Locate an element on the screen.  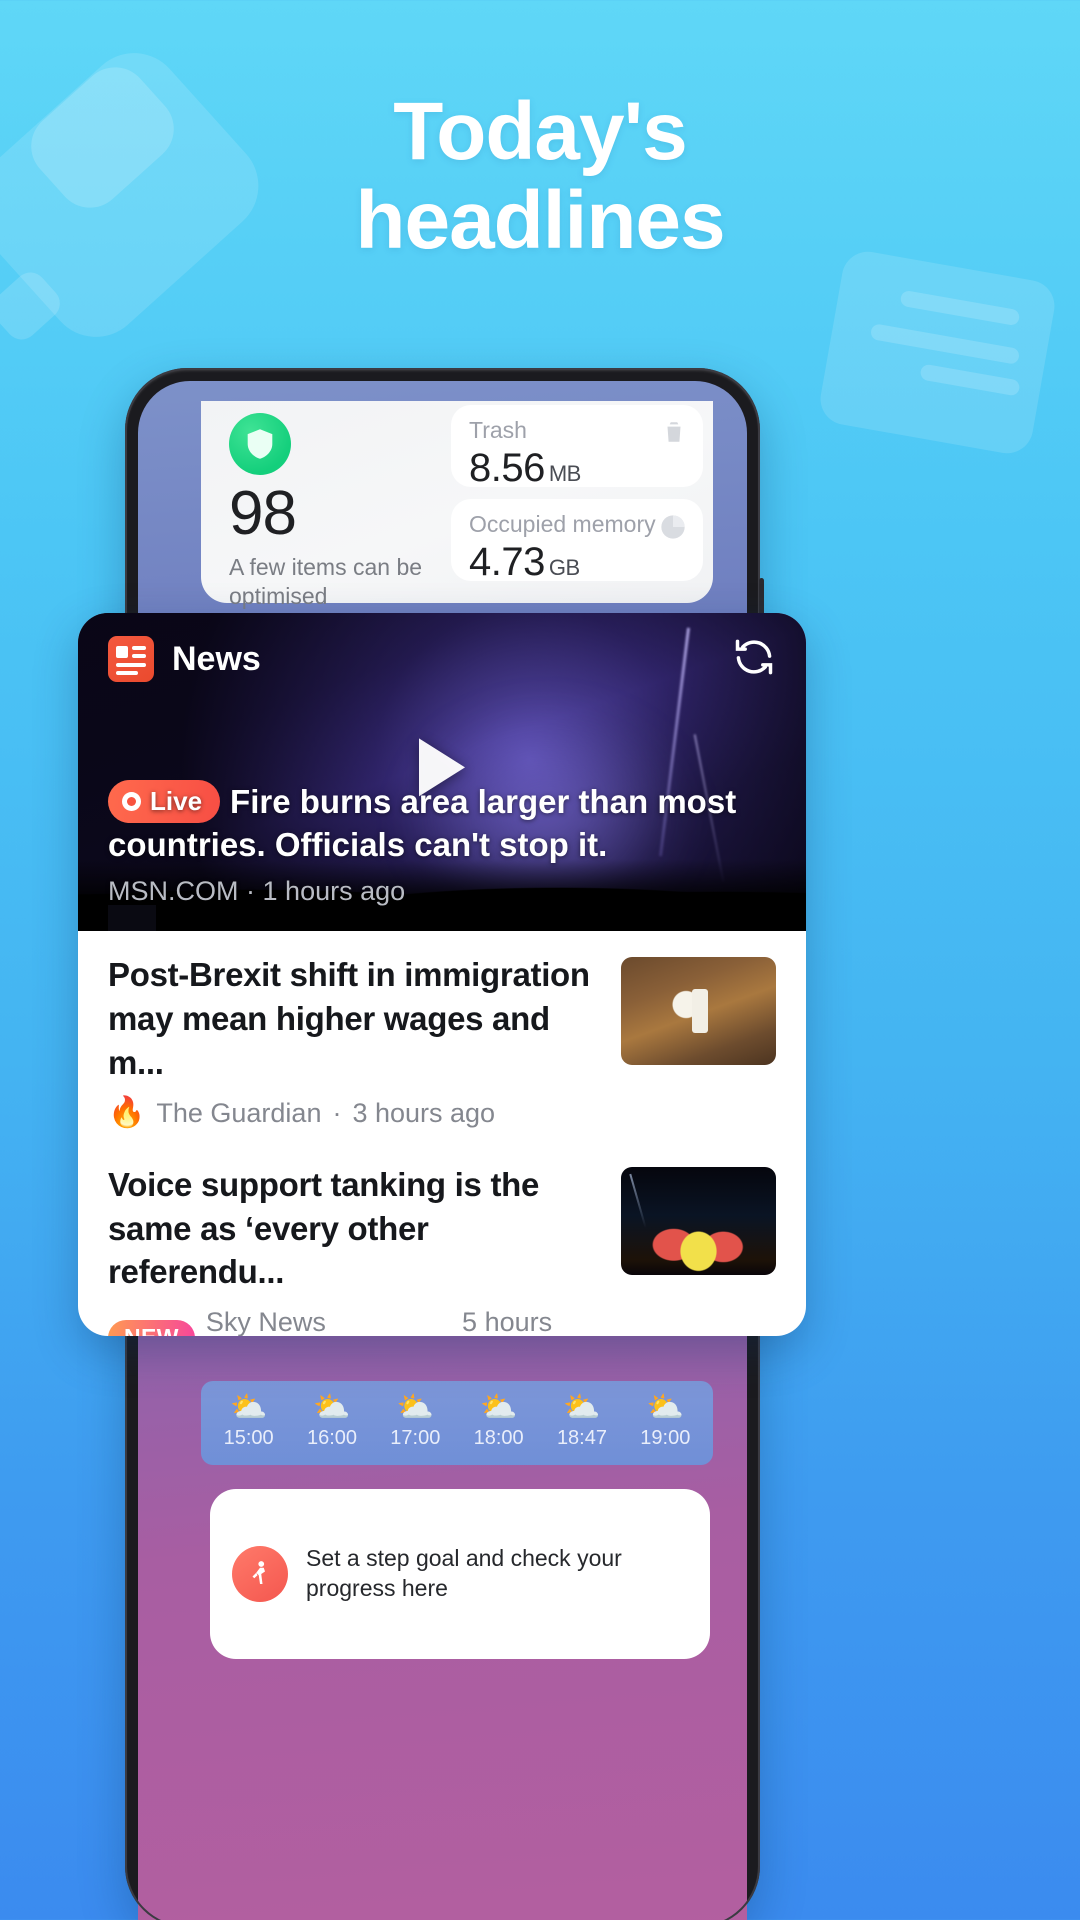
headline-line-2: headlines is located at coordinates (540, 220).